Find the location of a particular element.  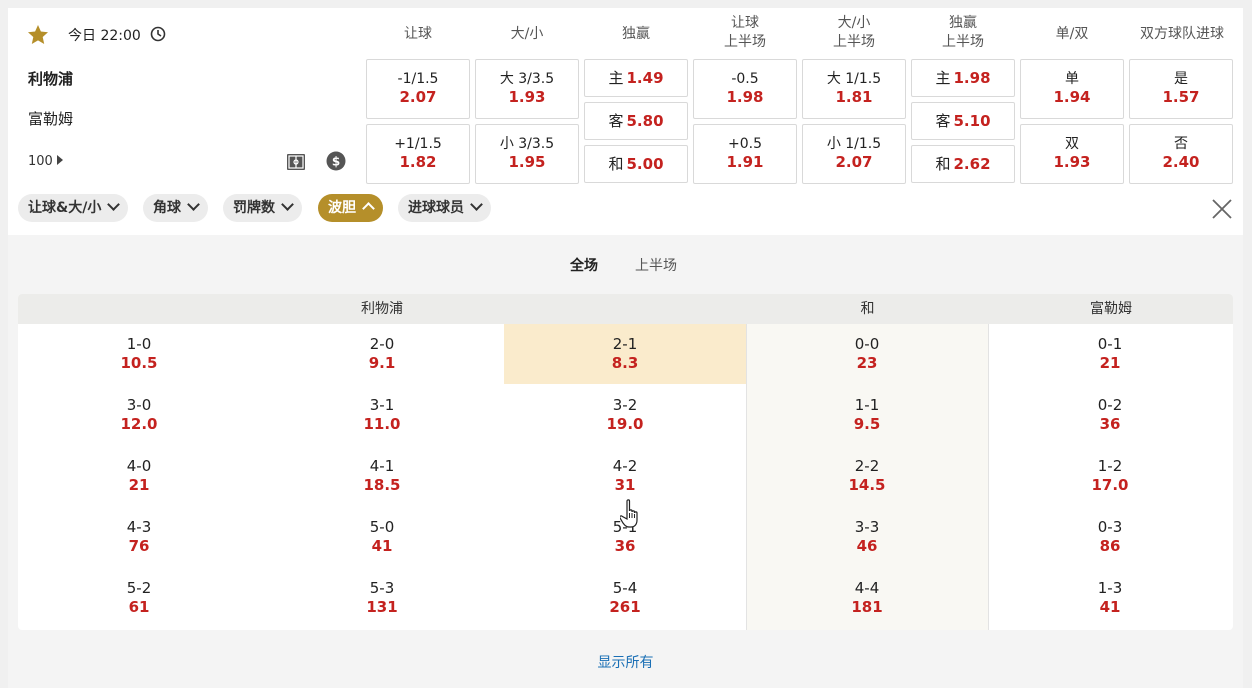

score-cell: 0-2 36 is located at coordinates (1110, 415).